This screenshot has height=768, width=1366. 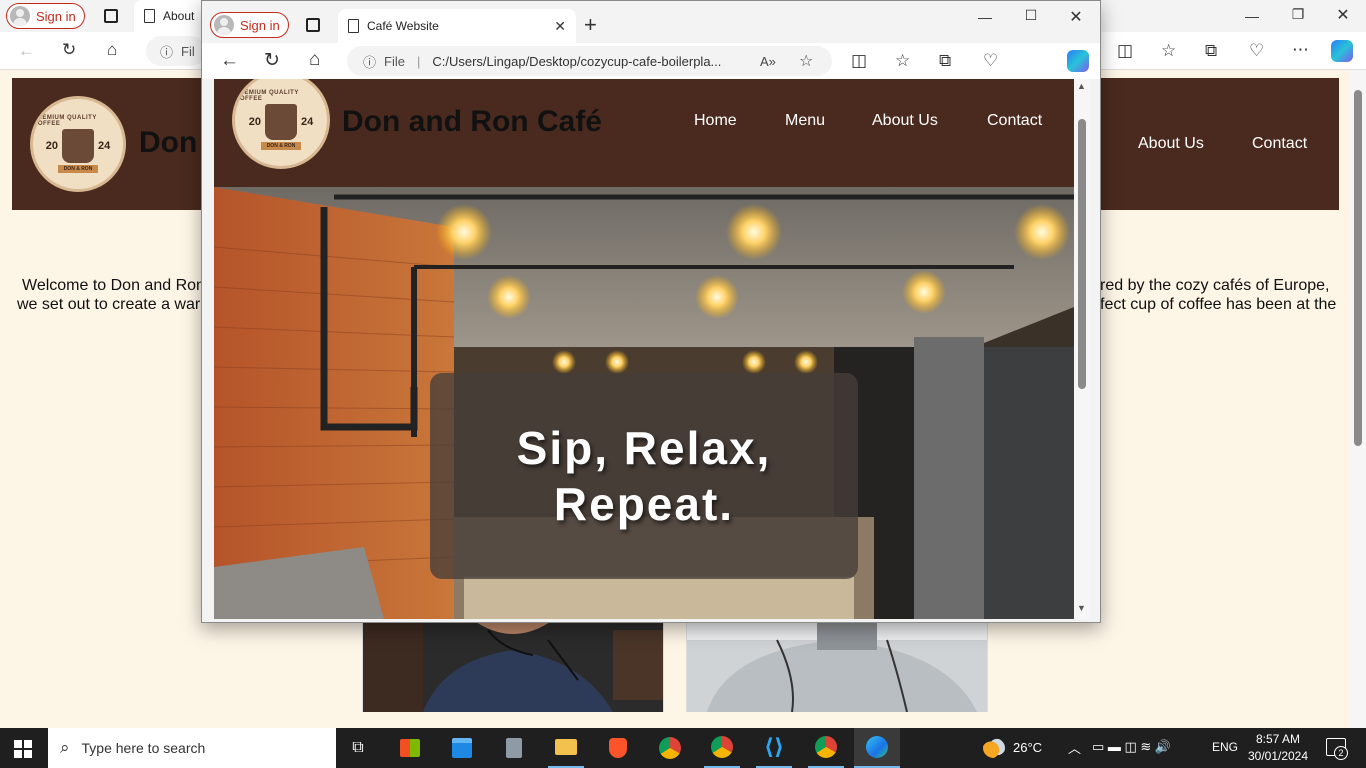 I want to click on welcome-text-line: we set out to create a war, so click(x=109, y=304).